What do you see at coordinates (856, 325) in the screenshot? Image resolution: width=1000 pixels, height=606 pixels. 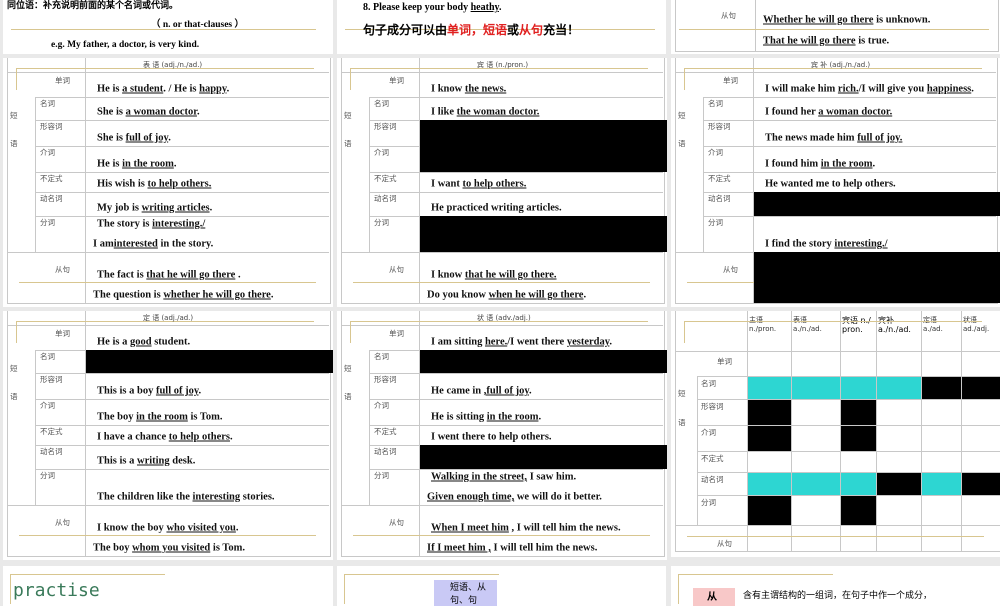 I see `column-header: 宾语 n./pron.` at bounding box center [856, 325].